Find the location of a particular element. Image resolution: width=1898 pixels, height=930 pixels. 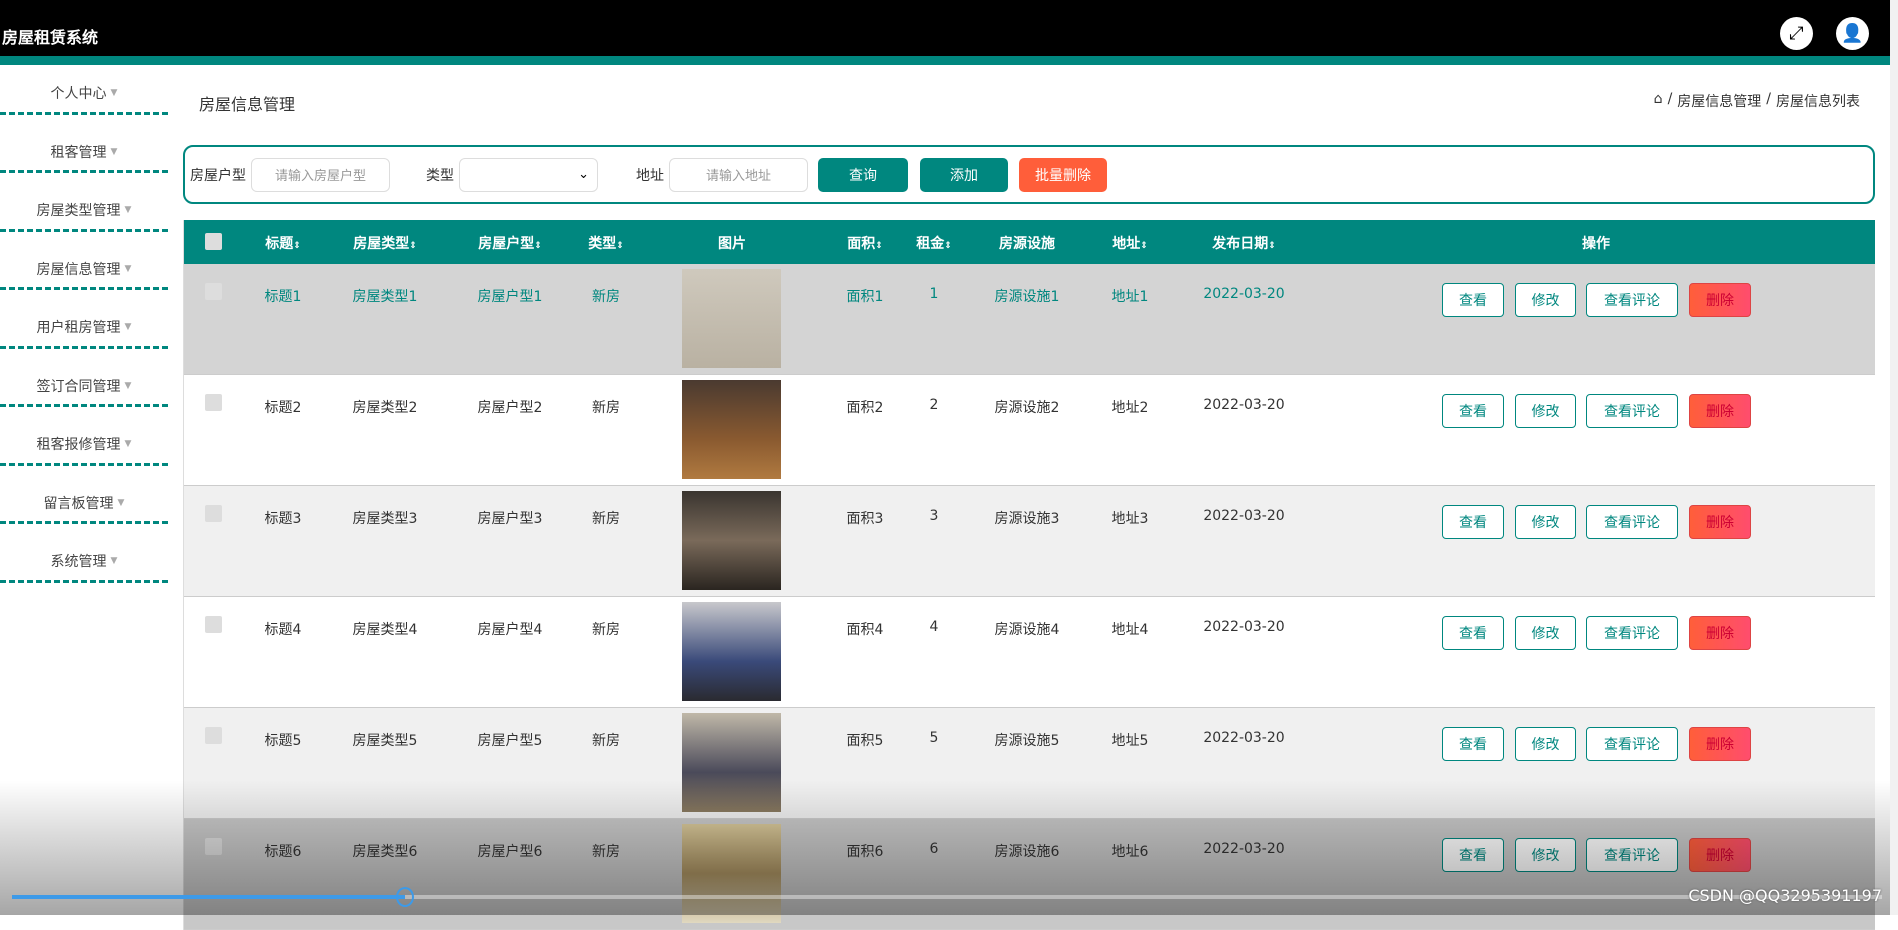

column-header: 标题⇕ is located at coordinates (283, 243).